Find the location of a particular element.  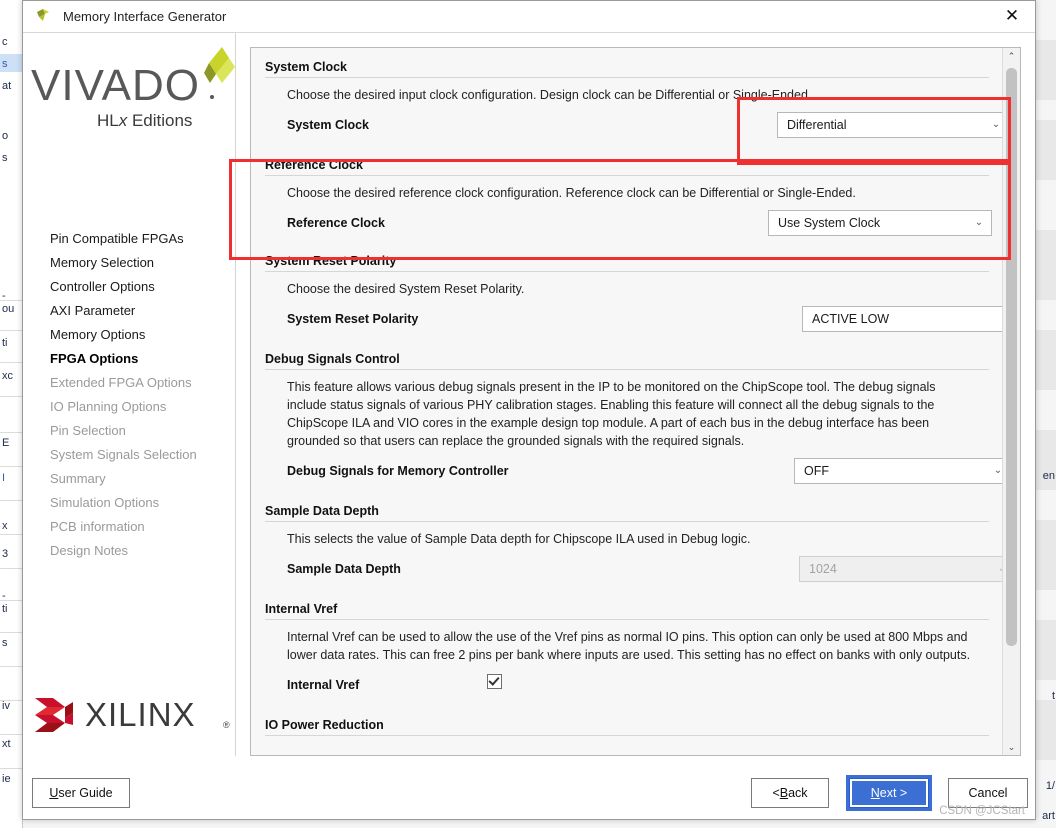

field-label: Reference Clock is located at coordinates (336, 222).